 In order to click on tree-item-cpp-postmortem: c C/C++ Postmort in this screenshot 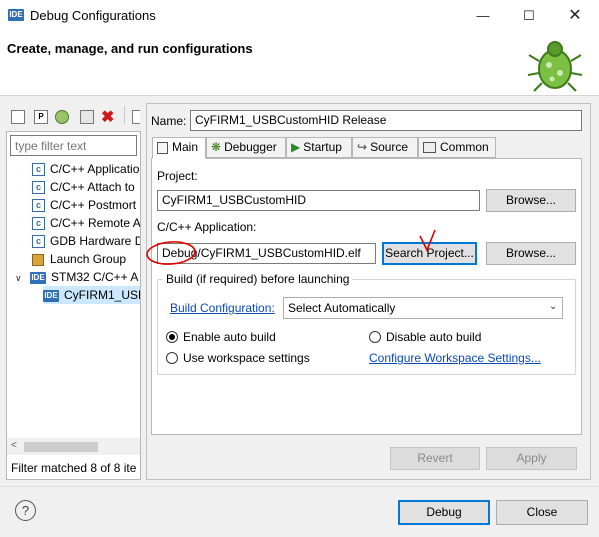, I will do `click(84, 205)`.